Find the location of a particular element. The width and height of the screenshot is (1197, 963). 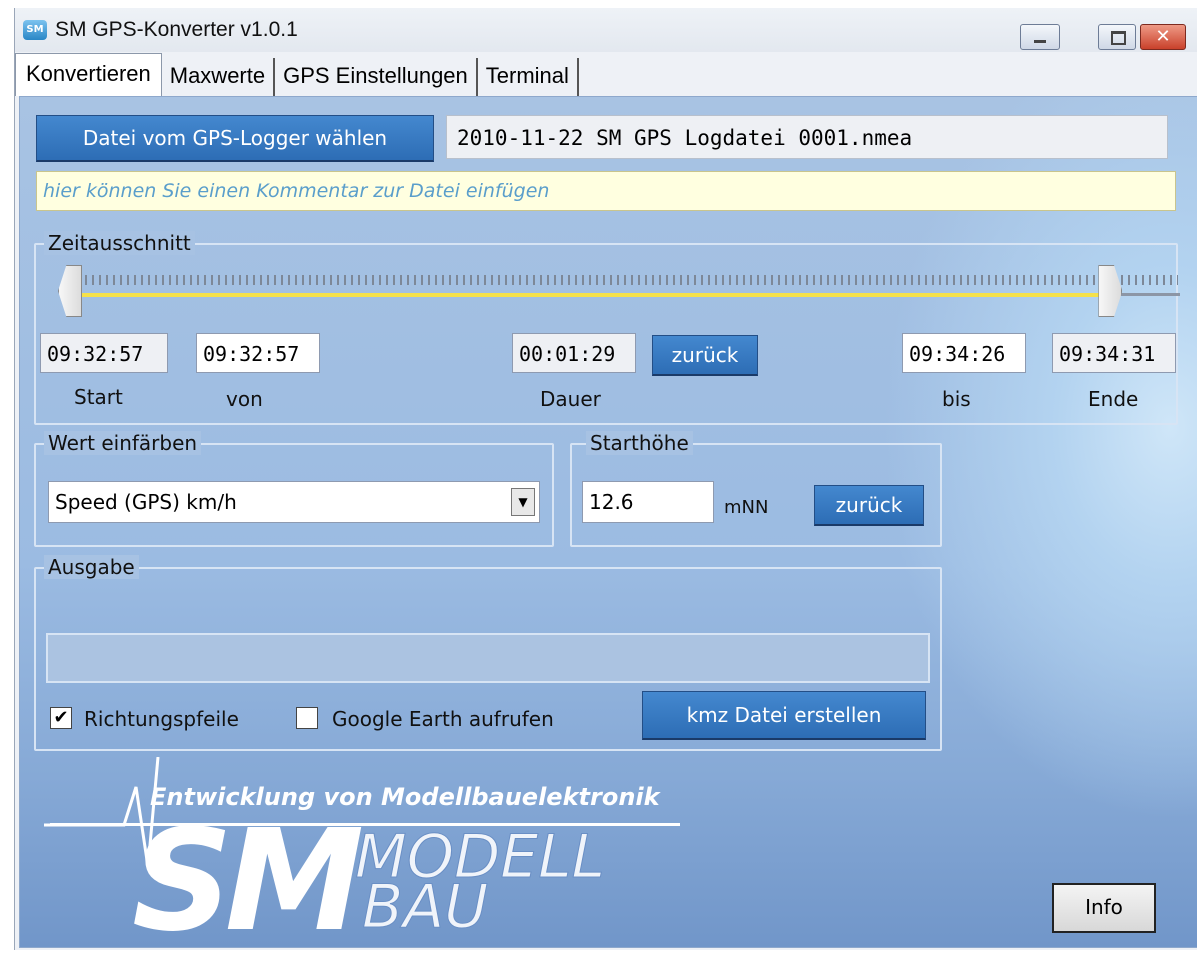

maximize-button is located at coordinates (1117, 37).